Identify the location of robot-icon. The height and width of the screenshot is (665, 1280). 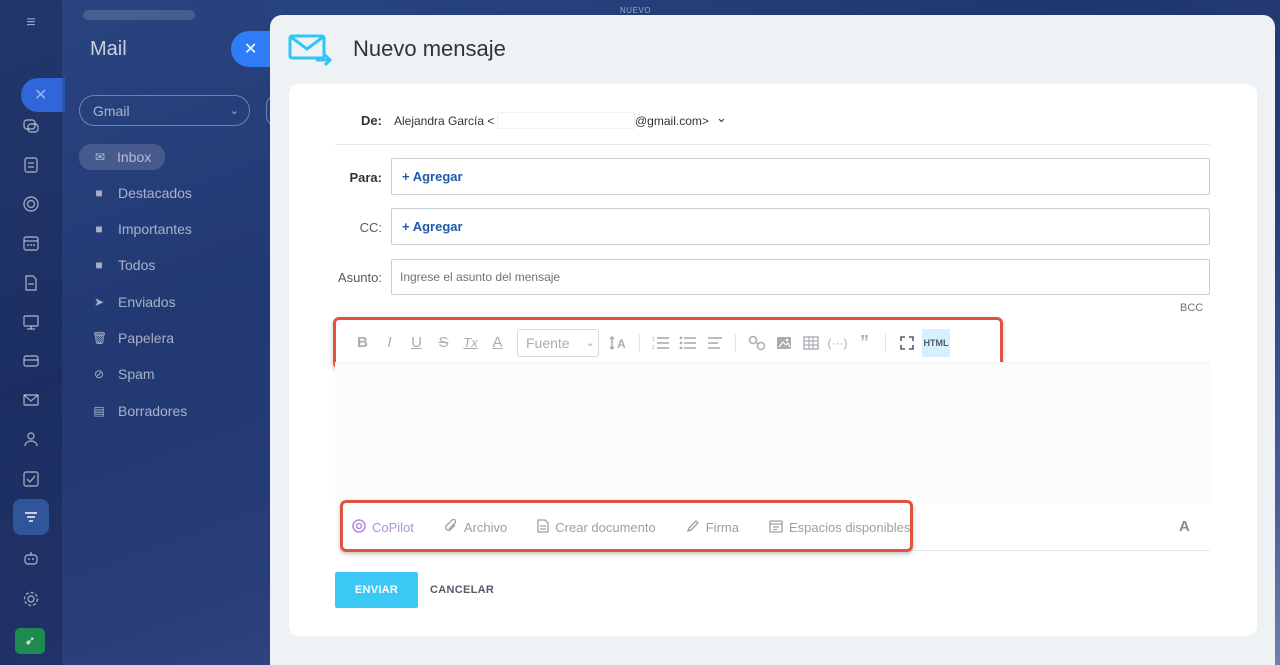
(31, 558).